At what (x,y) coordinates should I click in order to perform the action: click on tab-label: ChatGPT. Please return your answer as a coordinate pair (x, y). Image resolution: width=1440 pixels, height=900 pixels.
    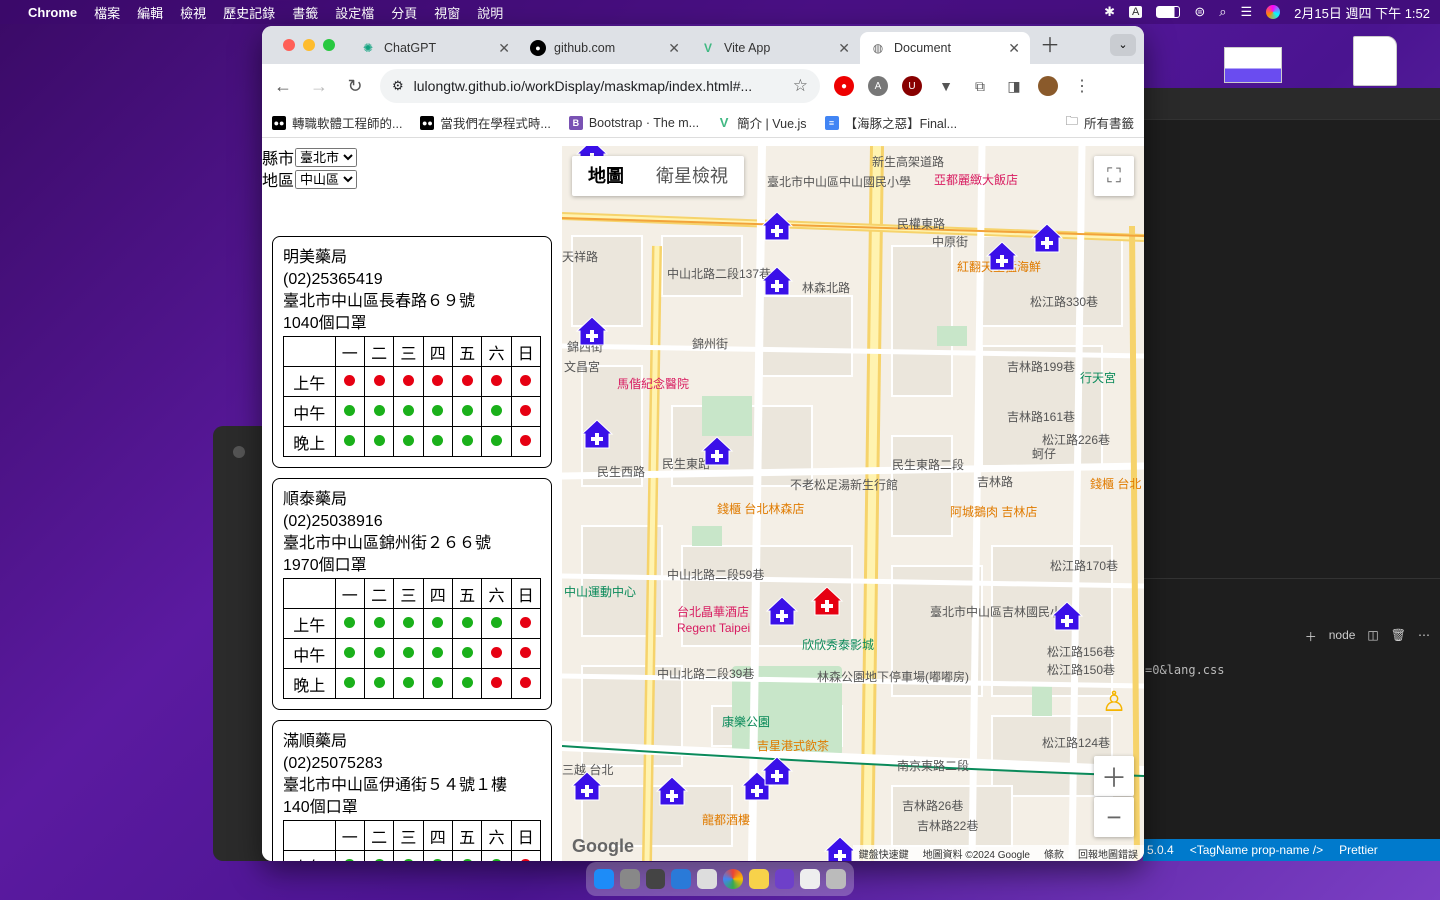
    Looking at the image, I should click on (410, 48).